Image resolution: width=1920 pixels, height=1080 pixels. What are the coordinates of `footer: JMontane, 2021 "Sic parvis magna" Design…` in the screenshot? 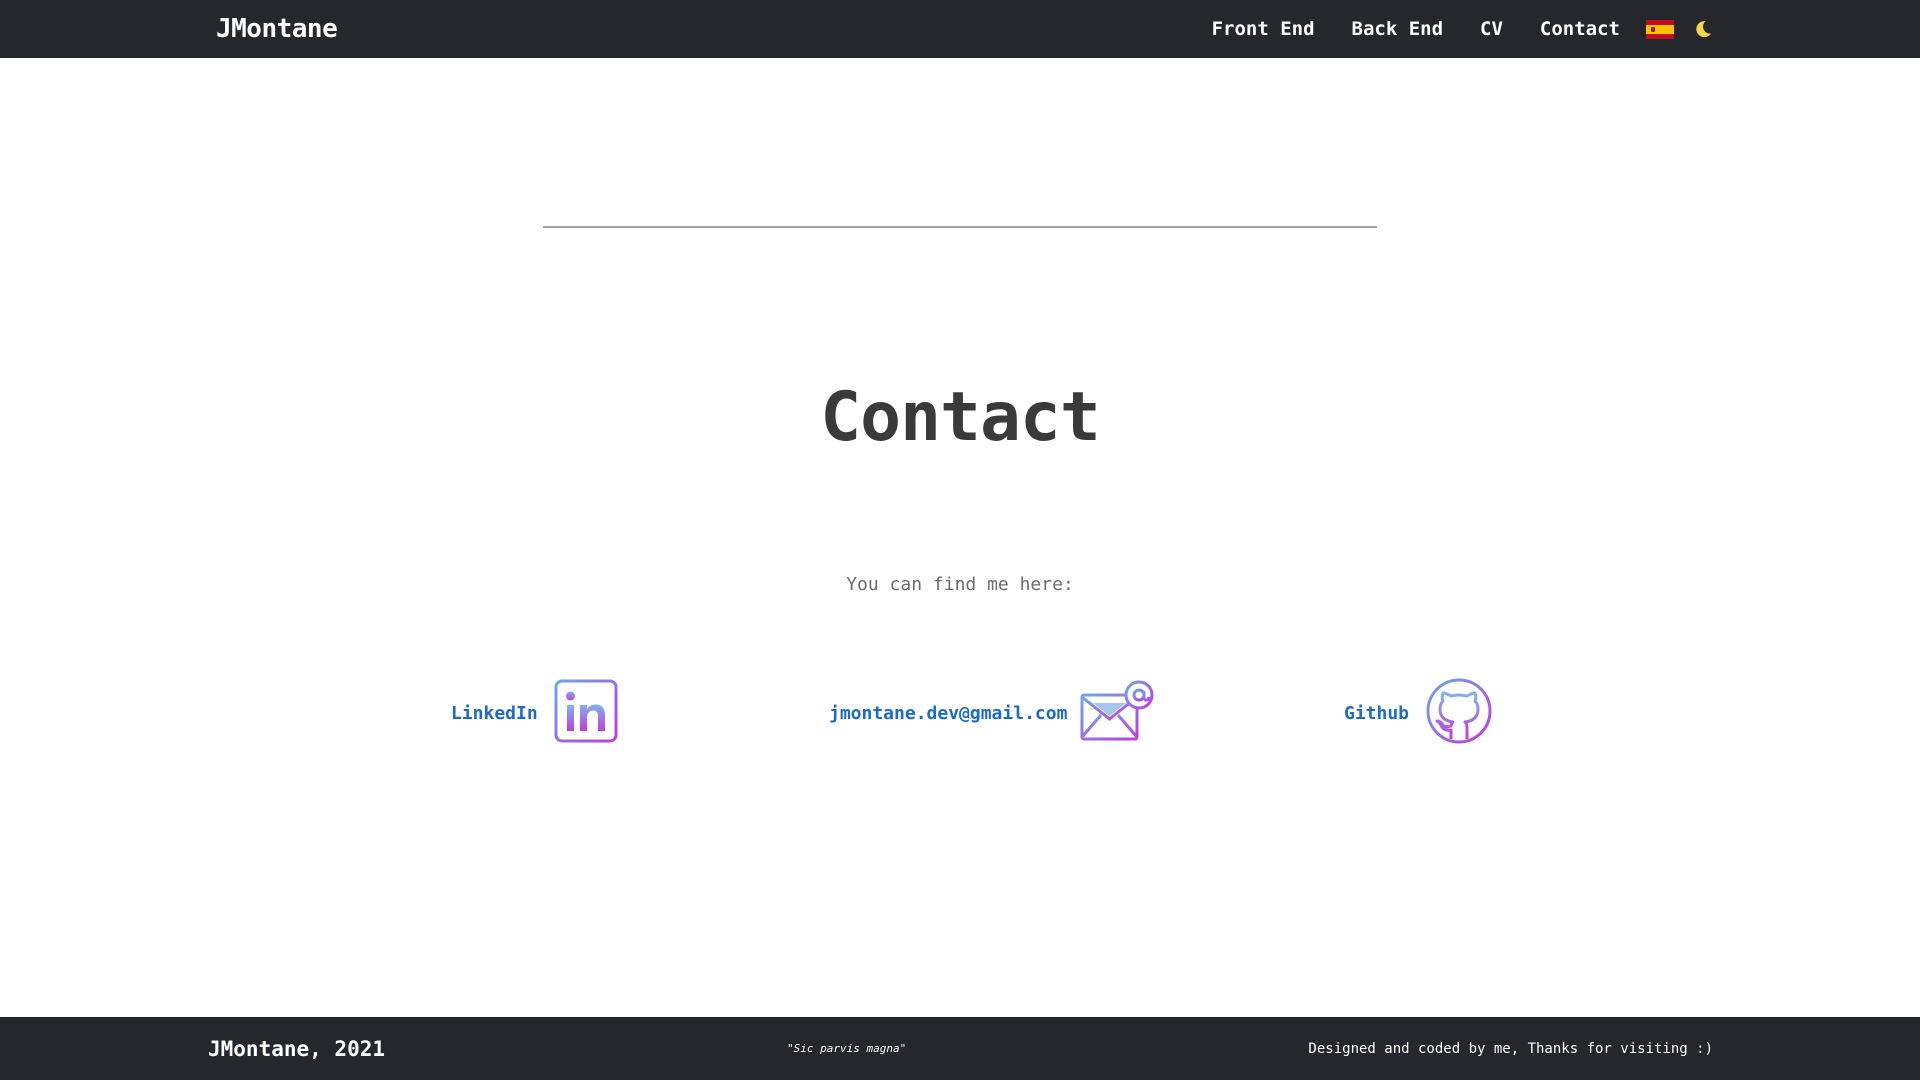 It's located at (960, 1048).